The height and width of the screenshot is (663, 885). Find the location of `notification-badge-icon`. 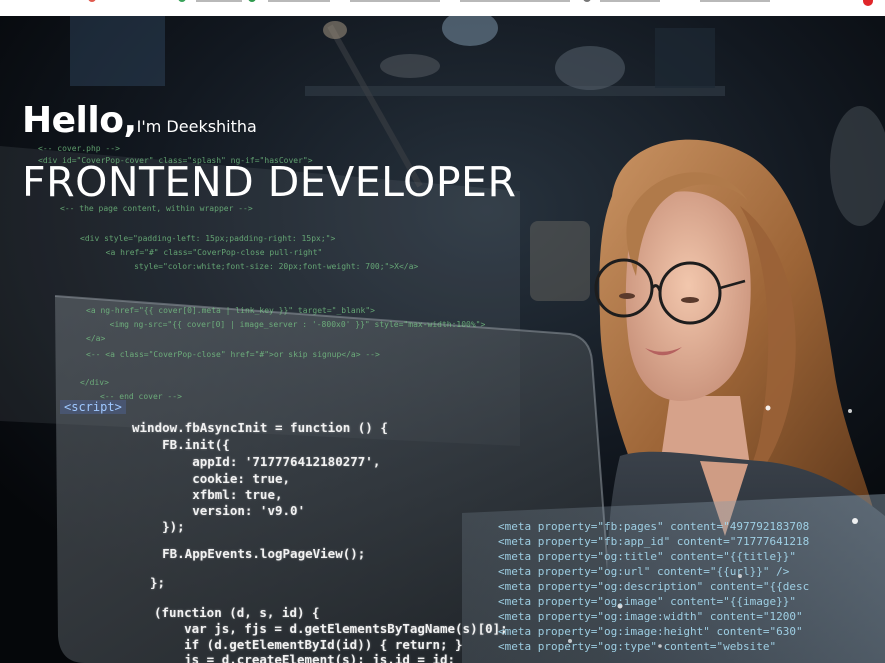

notification-badge-icon is located at coordinates (868, 3).